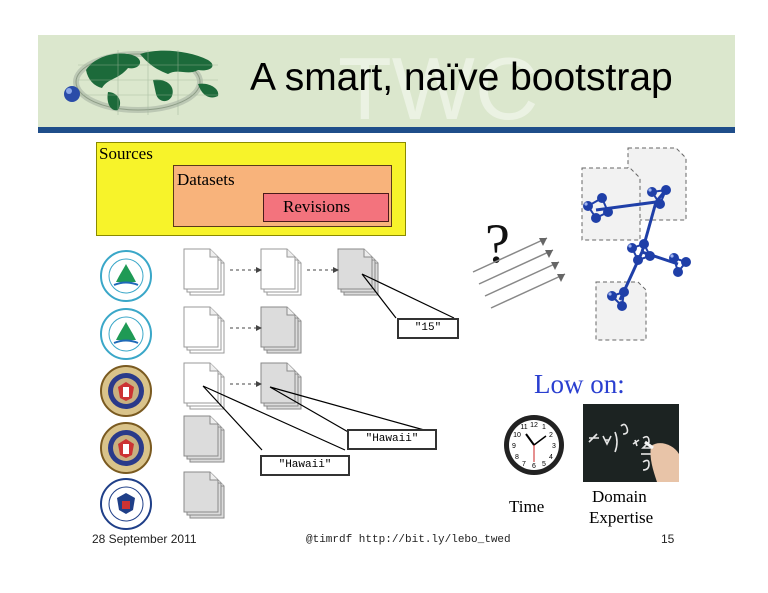 The width and height of the screenshot is (768, 593). I want to click on clock-icon: 12 3 6 9 12 45 78 1011, so click(534, 445).